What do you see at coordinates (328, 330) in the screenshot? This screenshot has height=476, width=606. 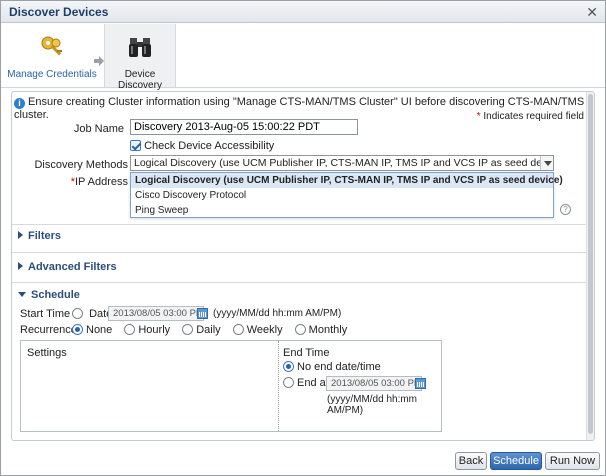 I see `recurrence-monthly-label: Monthly` at bounding box center [328, 330].